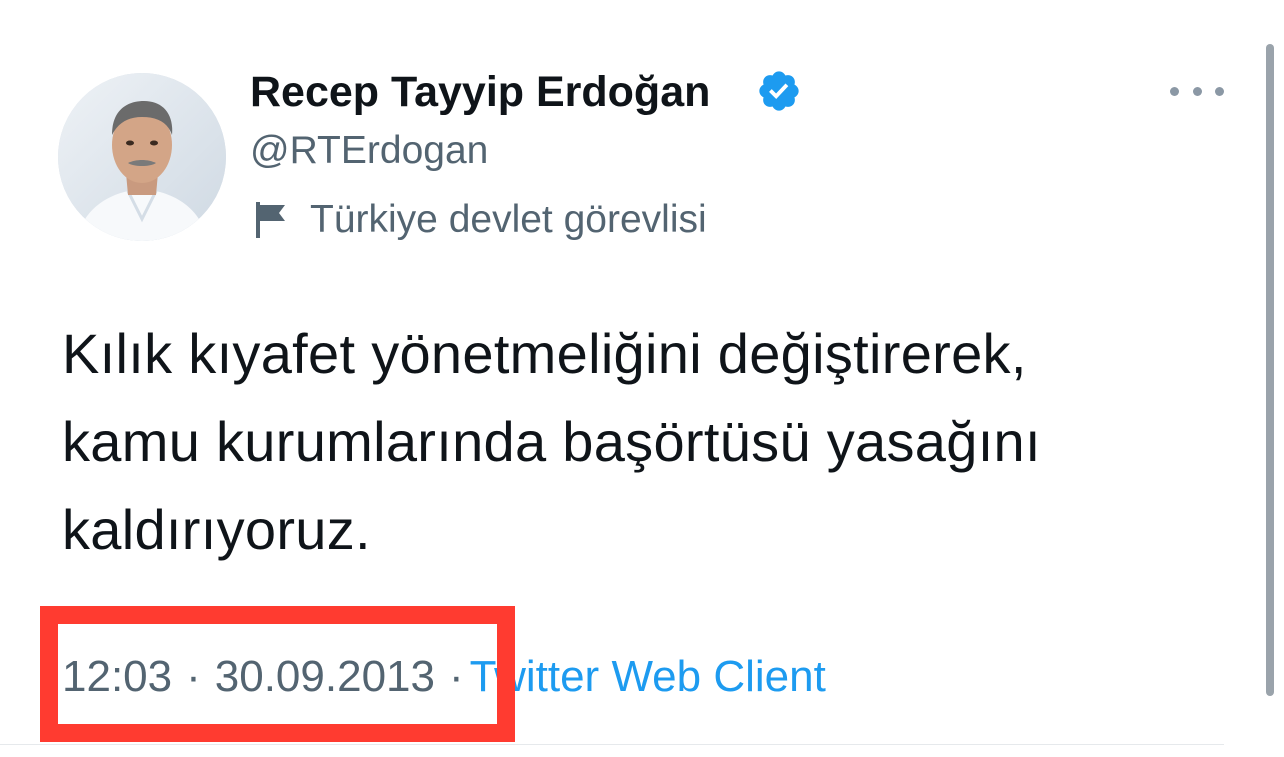 Image resolution: width=1284 pixels, height=757 pixels. What do you see at coordinates (612, 744) in the screenshot?
I see `divider` at bounding box center [612, 744].